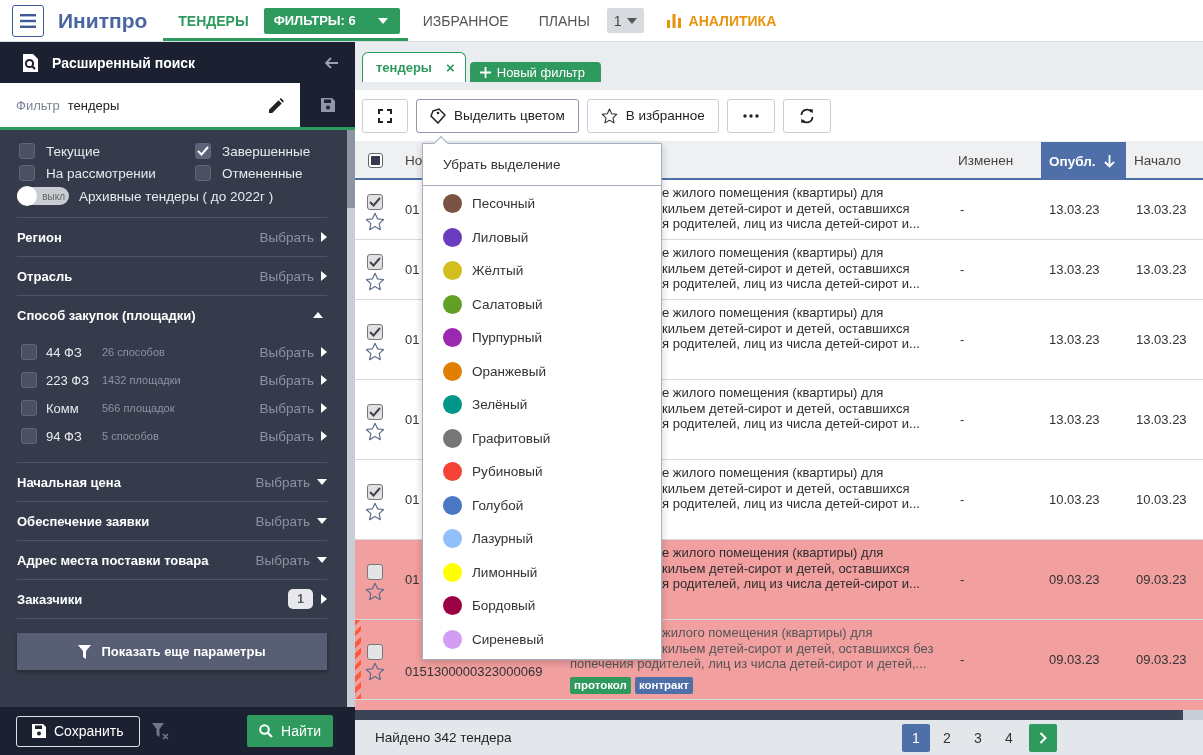  I want to click on archive-toggle: выкл, so click(43, 196).